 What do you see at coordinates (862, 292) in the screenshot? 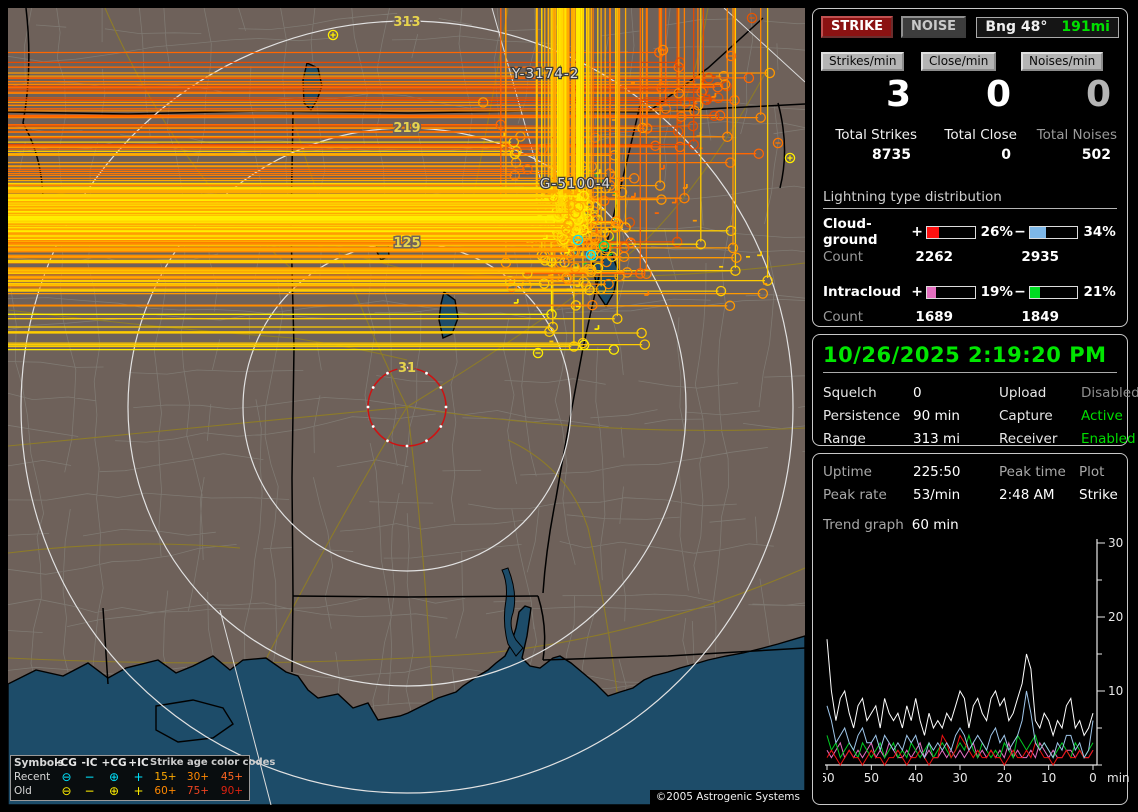
I see `intracloud-label: Intracloud` at bounding box center [862, 292].